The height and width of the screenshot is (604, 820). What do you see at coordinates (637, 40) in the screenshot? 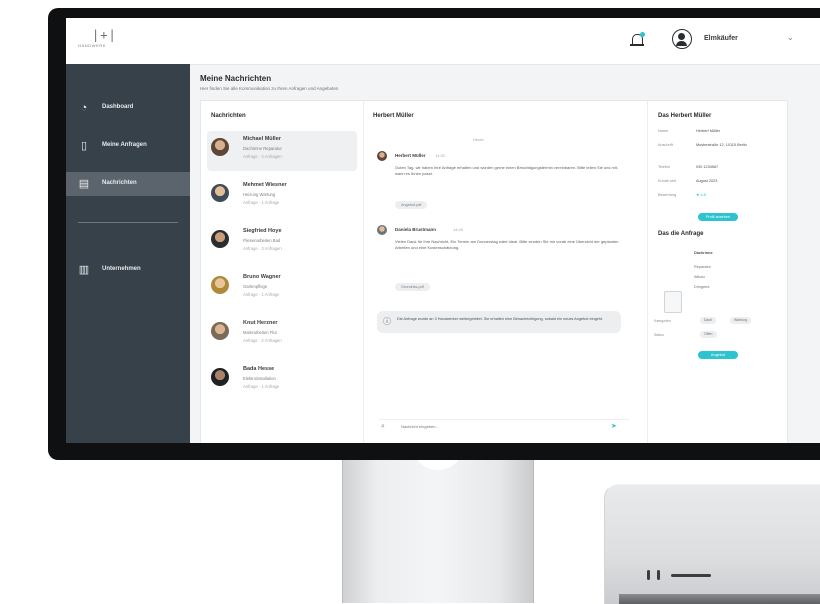
I see `notification-bell-icon` at bounding box center [637, 40].